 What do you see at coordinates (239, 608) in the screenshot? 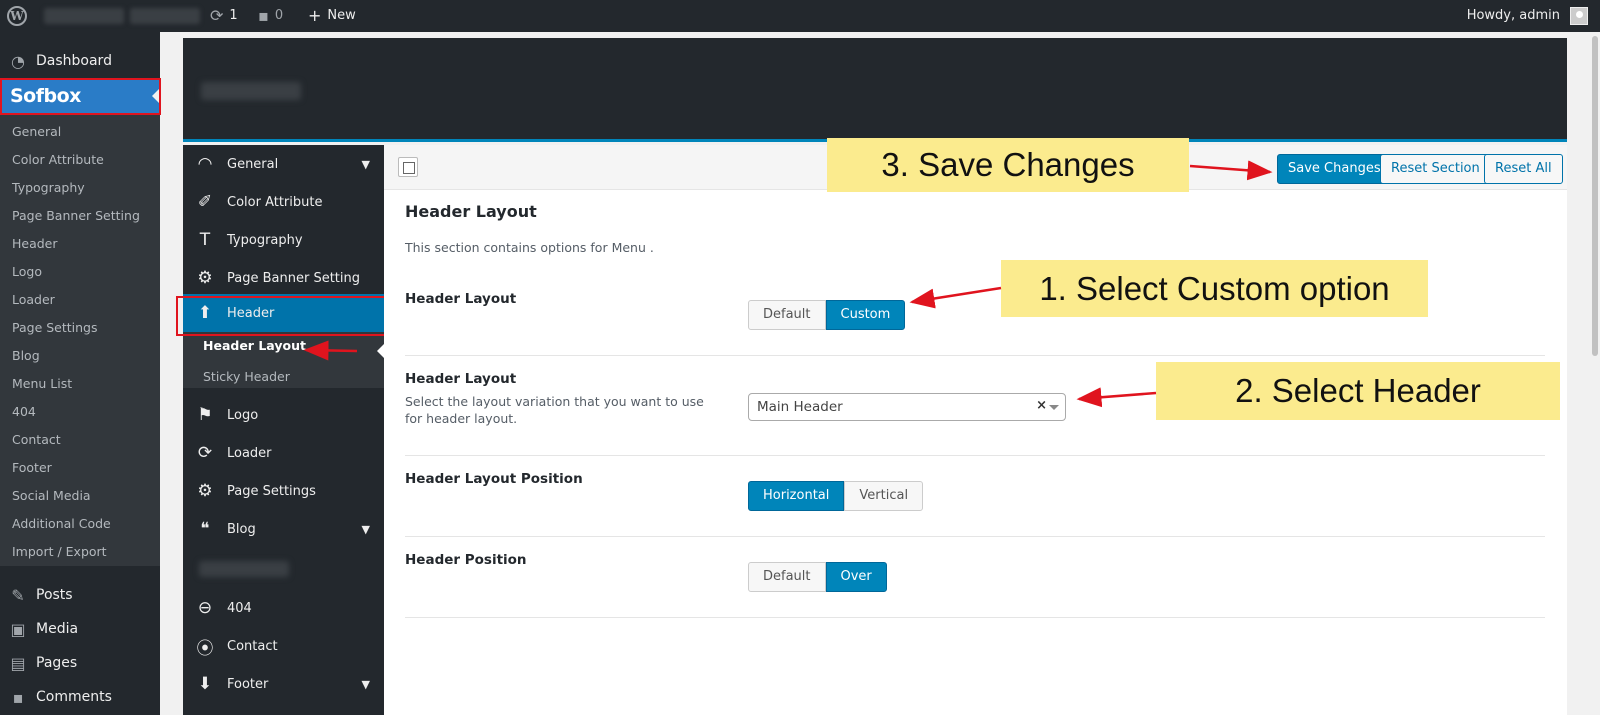
I see `section-label: 404` at bounding box center [239, 608].